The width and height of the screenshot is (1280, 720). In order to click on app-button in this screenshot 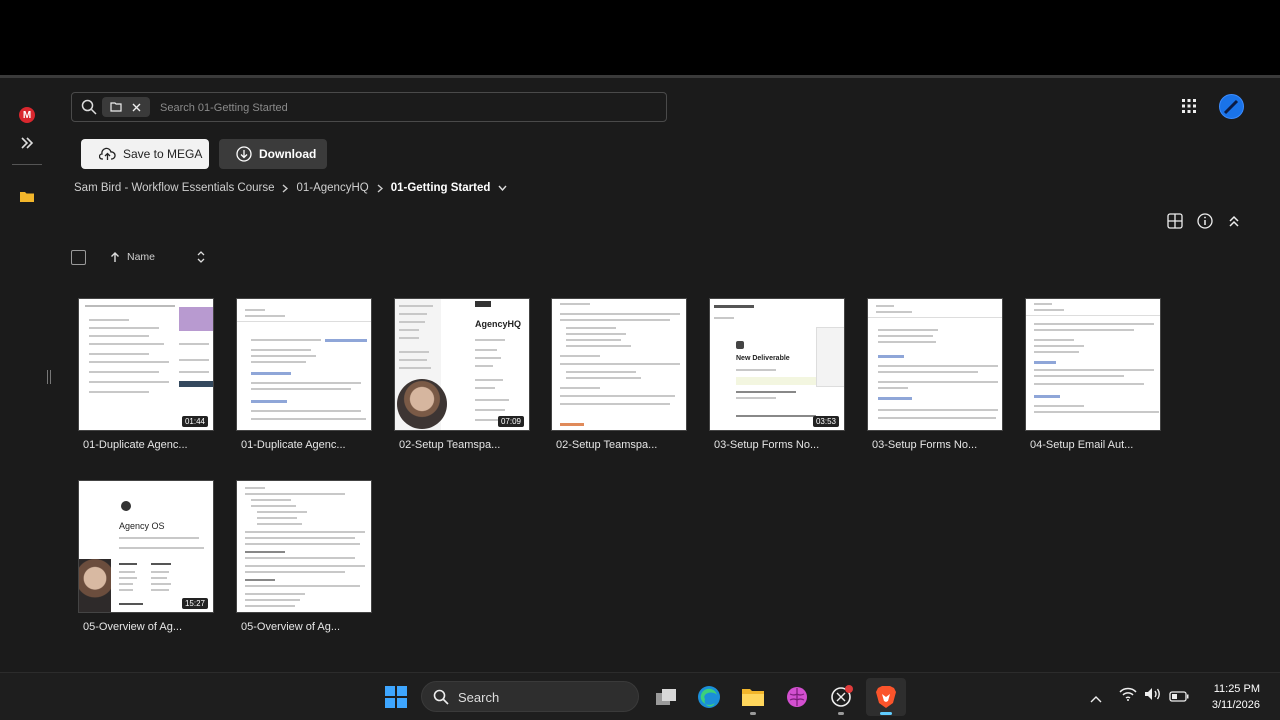, I will do `click(797, 697)`.